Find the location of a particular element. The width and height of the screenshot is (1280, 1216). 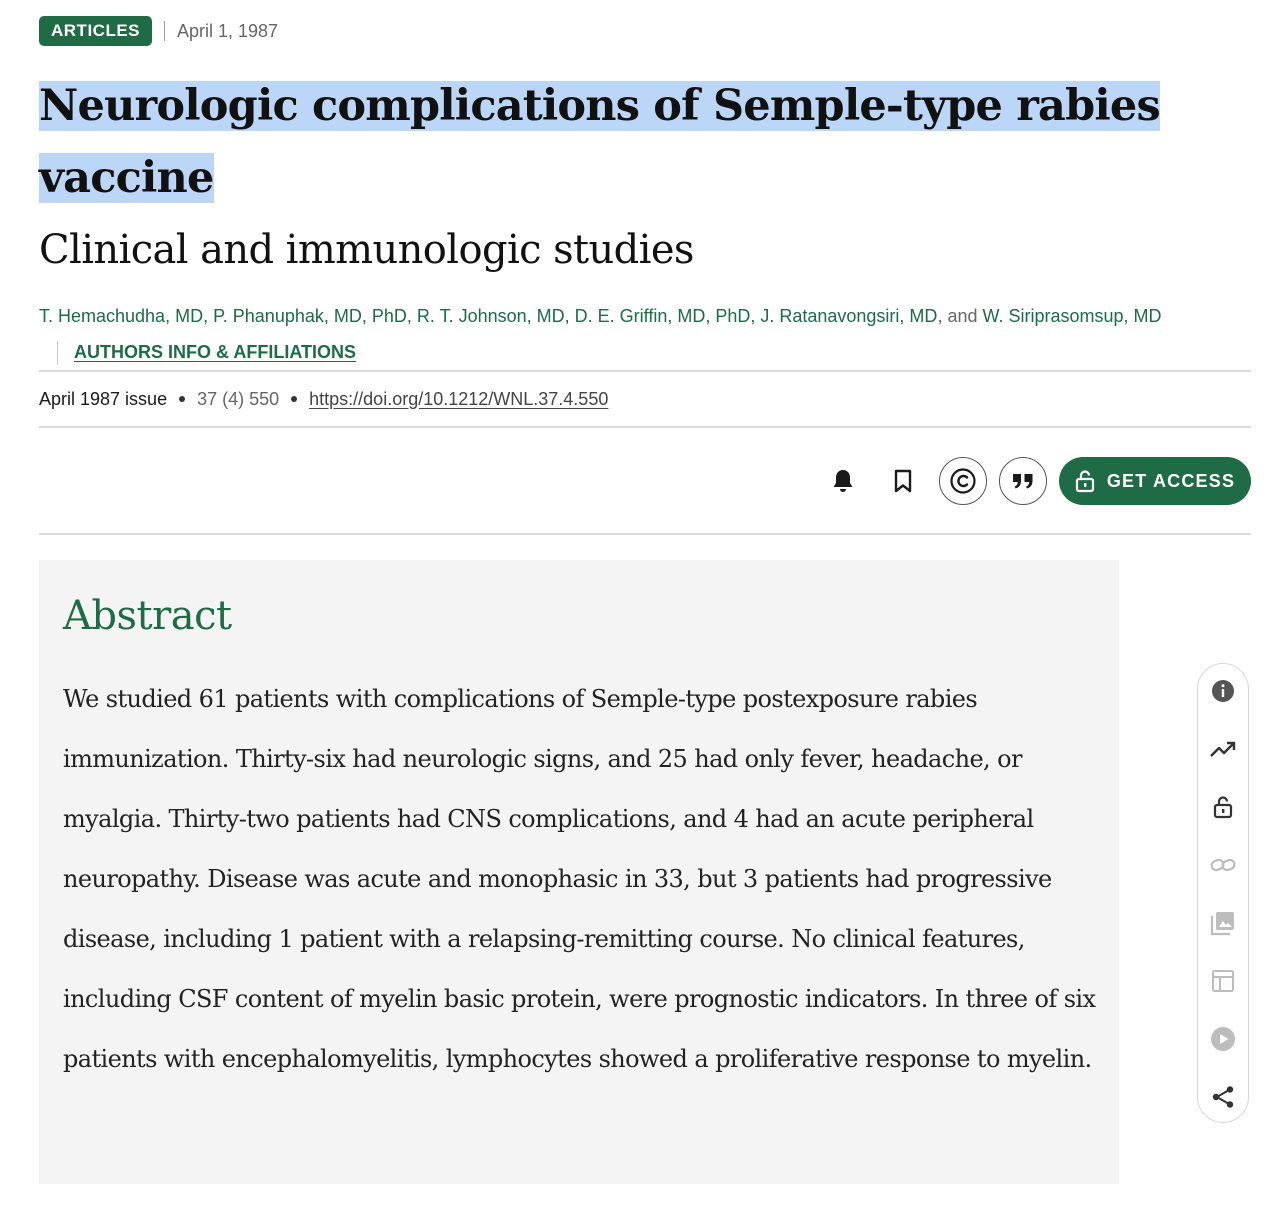

table-icon is located at coordinates (1223, 981).